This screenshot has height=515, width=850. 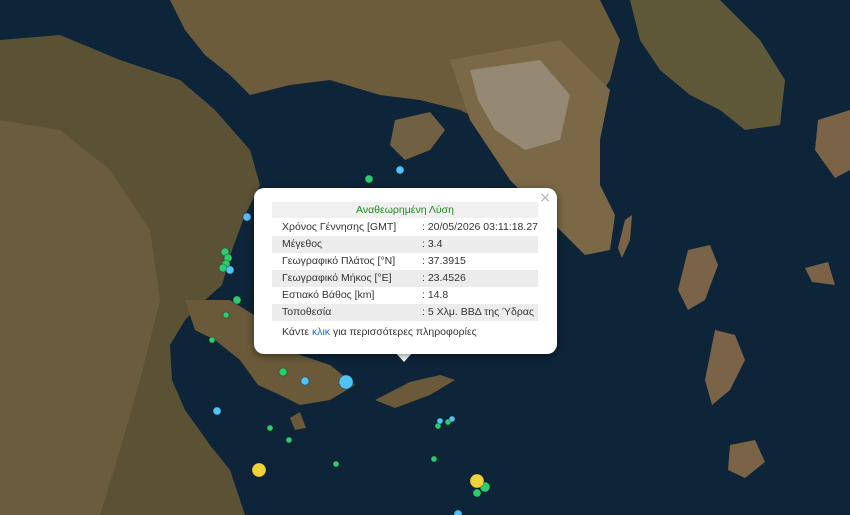 I want to click on magnitude-value: : 3.4, so click(x=432, y=244).